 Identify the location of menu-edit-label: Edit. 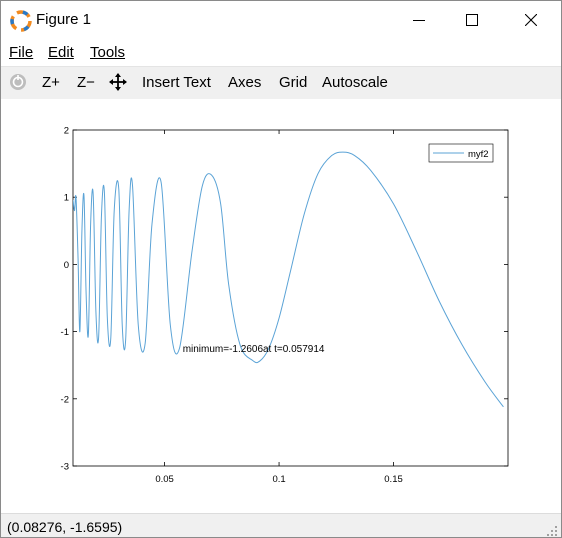
(61, 52).